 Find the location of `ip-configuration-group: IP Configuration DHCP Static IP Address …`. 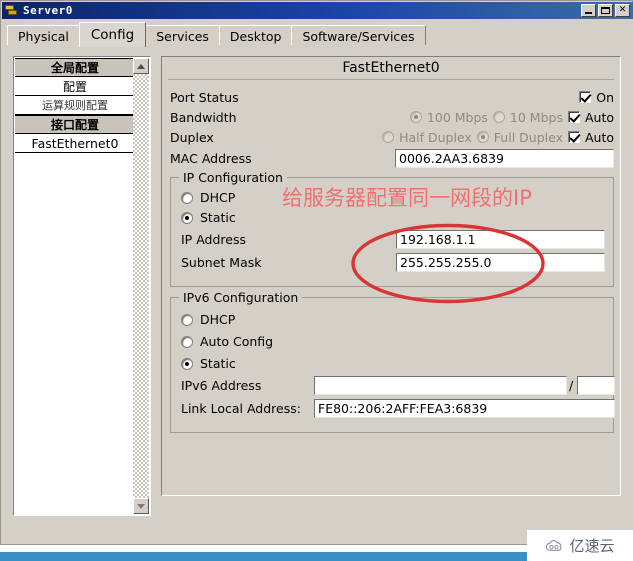

ip-configuration-group: IP Configuration DHCP Static IP Address … is located at coordinates (392, 228).